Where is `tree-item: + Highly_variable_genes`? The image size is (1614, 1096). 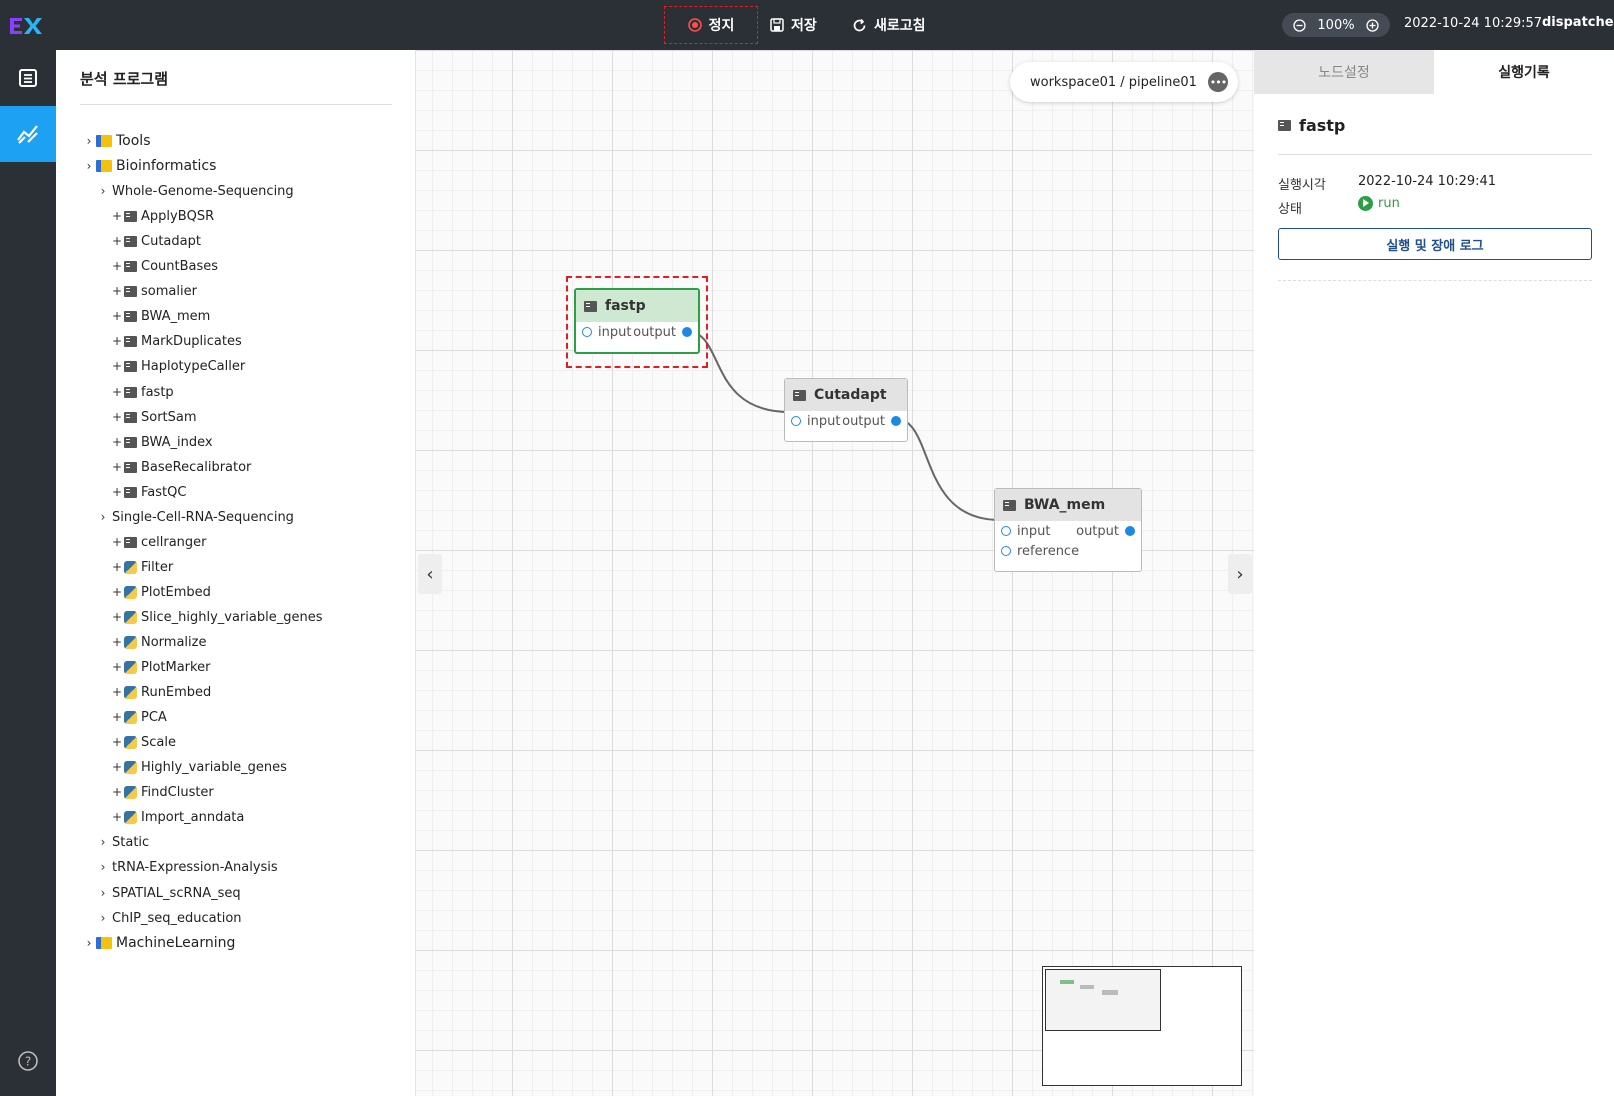
tree-item: + Highly_variable_genes is located at coordinates (198, 767).